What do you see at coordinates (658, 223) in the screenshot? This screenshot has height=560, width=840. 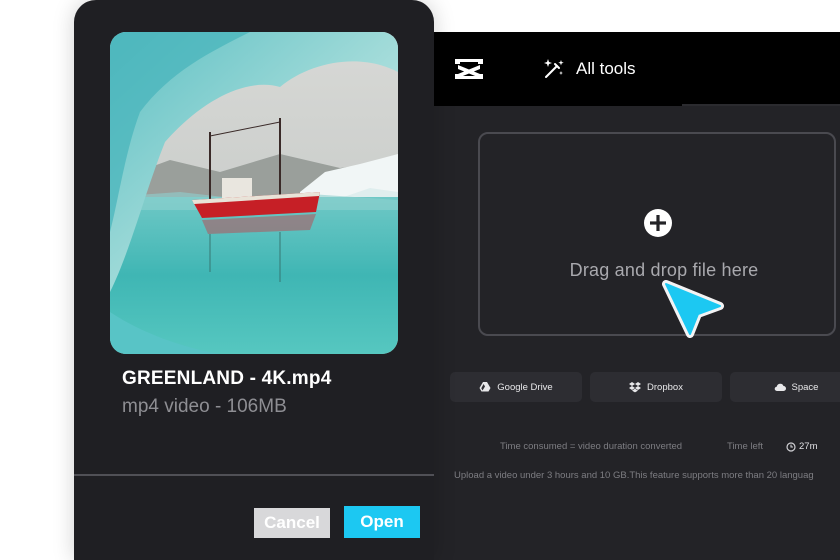 I see `plus-circle-icon` at bounding box center [658, 223].